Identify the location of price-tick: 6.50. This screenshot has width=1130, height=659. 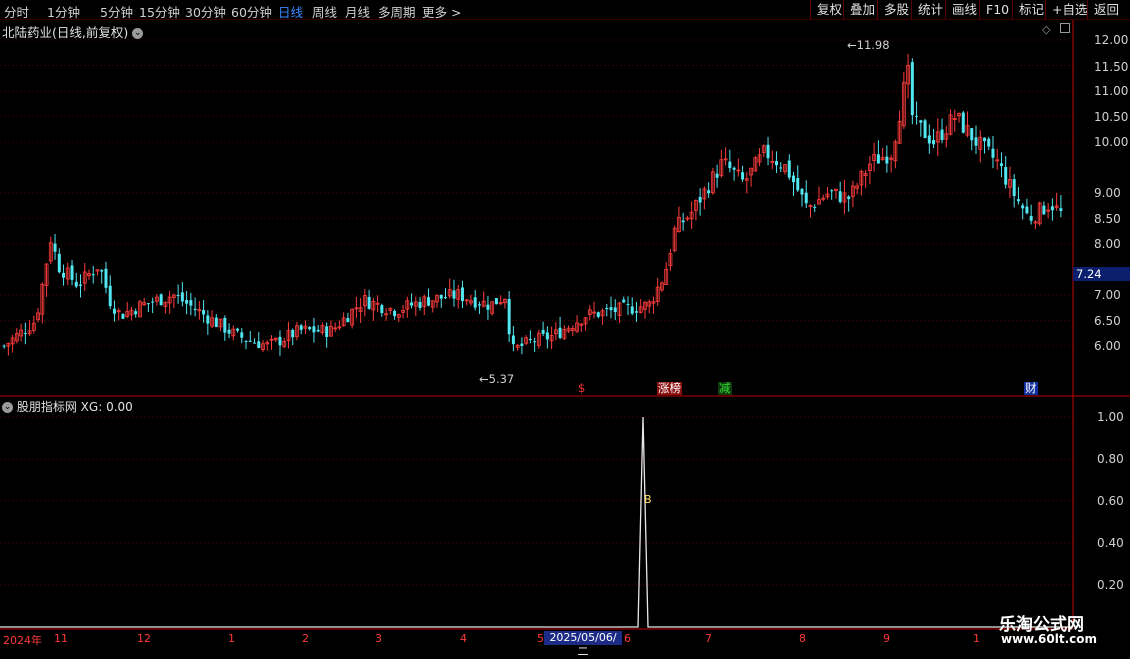
(1107, 321).